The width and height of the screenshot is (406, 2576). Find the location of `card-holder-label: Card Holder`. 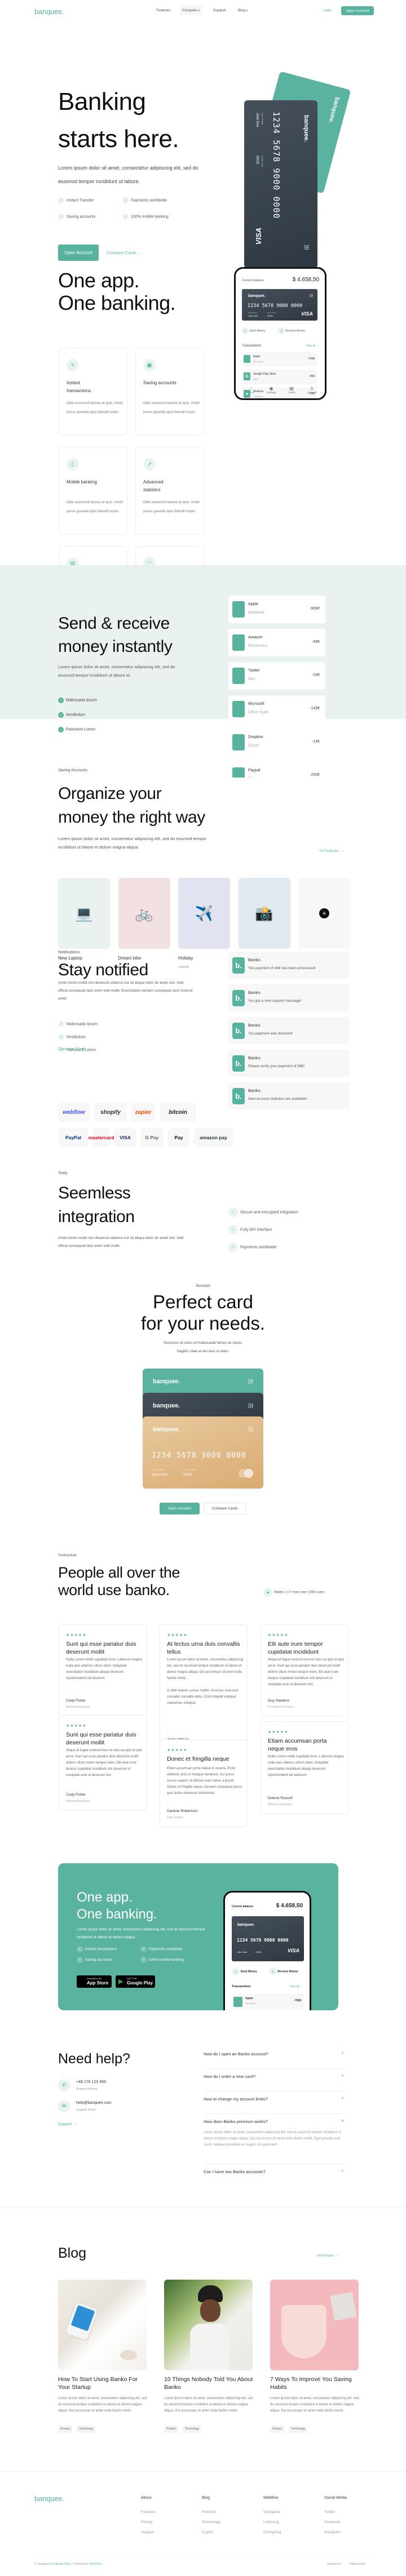

card-holder-label: Card Holder is located at coordinates (158, 1470).